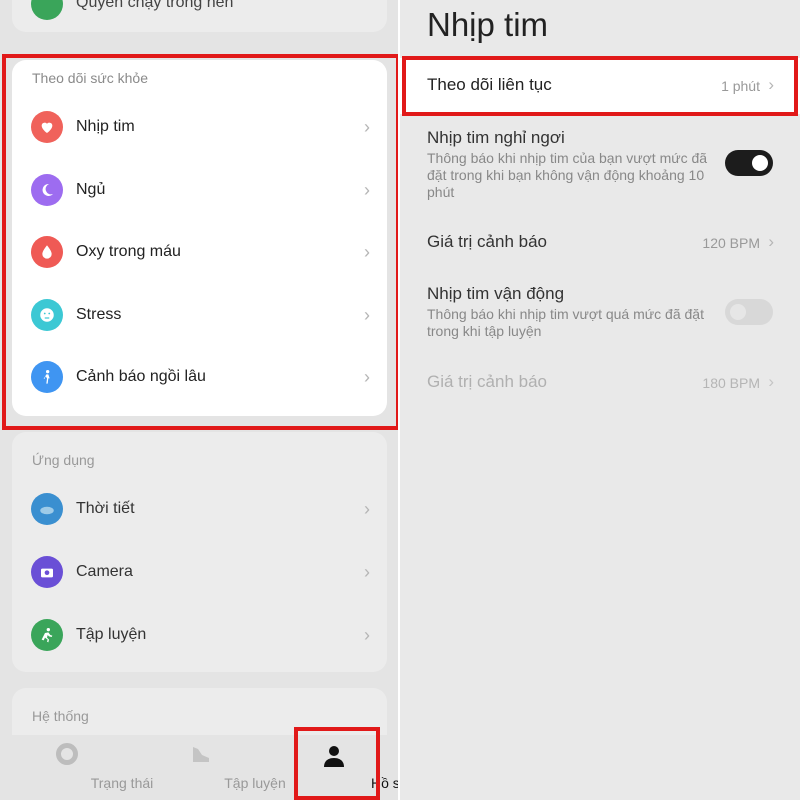 The width and height of the screenshot is (800, 800). What do you see at coordinates (104, 571) in the screenshot?
I see `menu-item-label: Camera` at bounding box center [104, 571].